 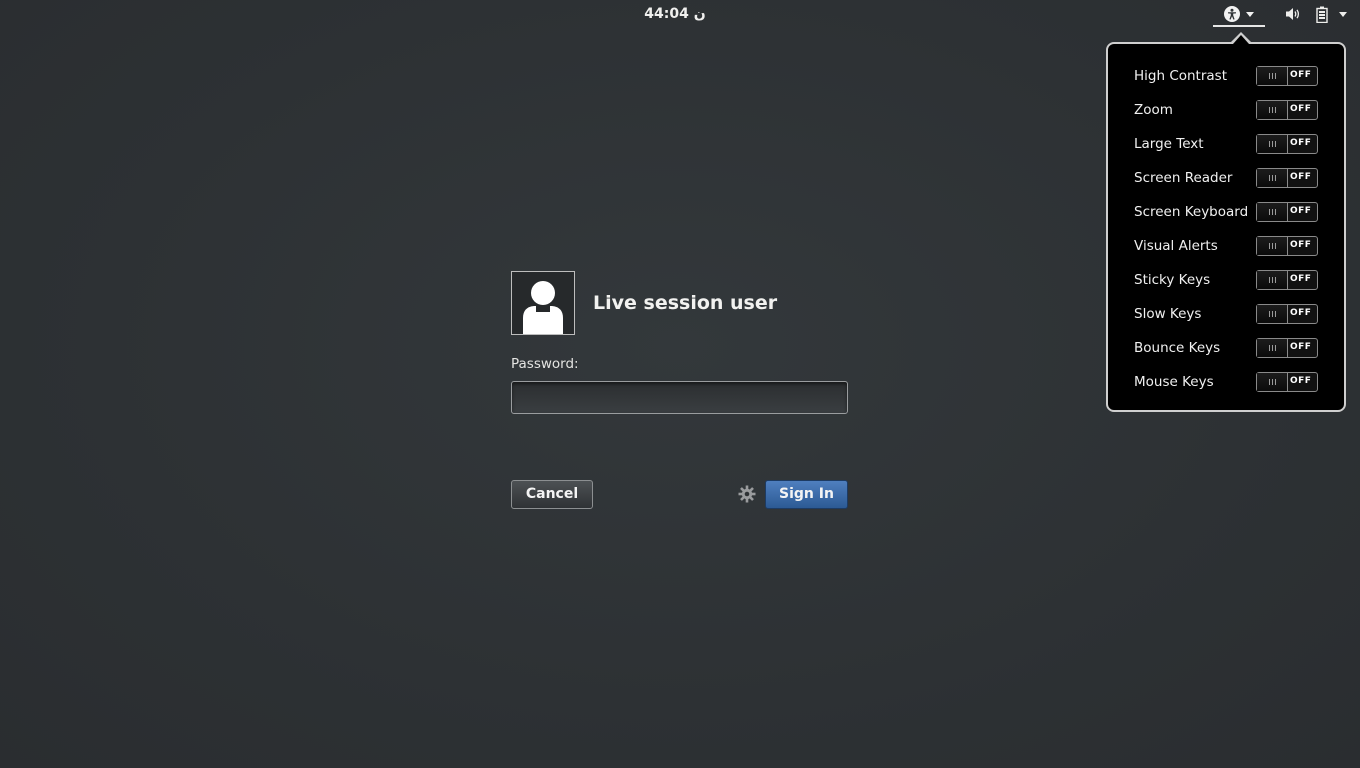 What do you see at coordinates (1174, 382) in the screenshot?
I see `accessibility-option-label: Mouse Keys` at bounding box center [1174, 382].